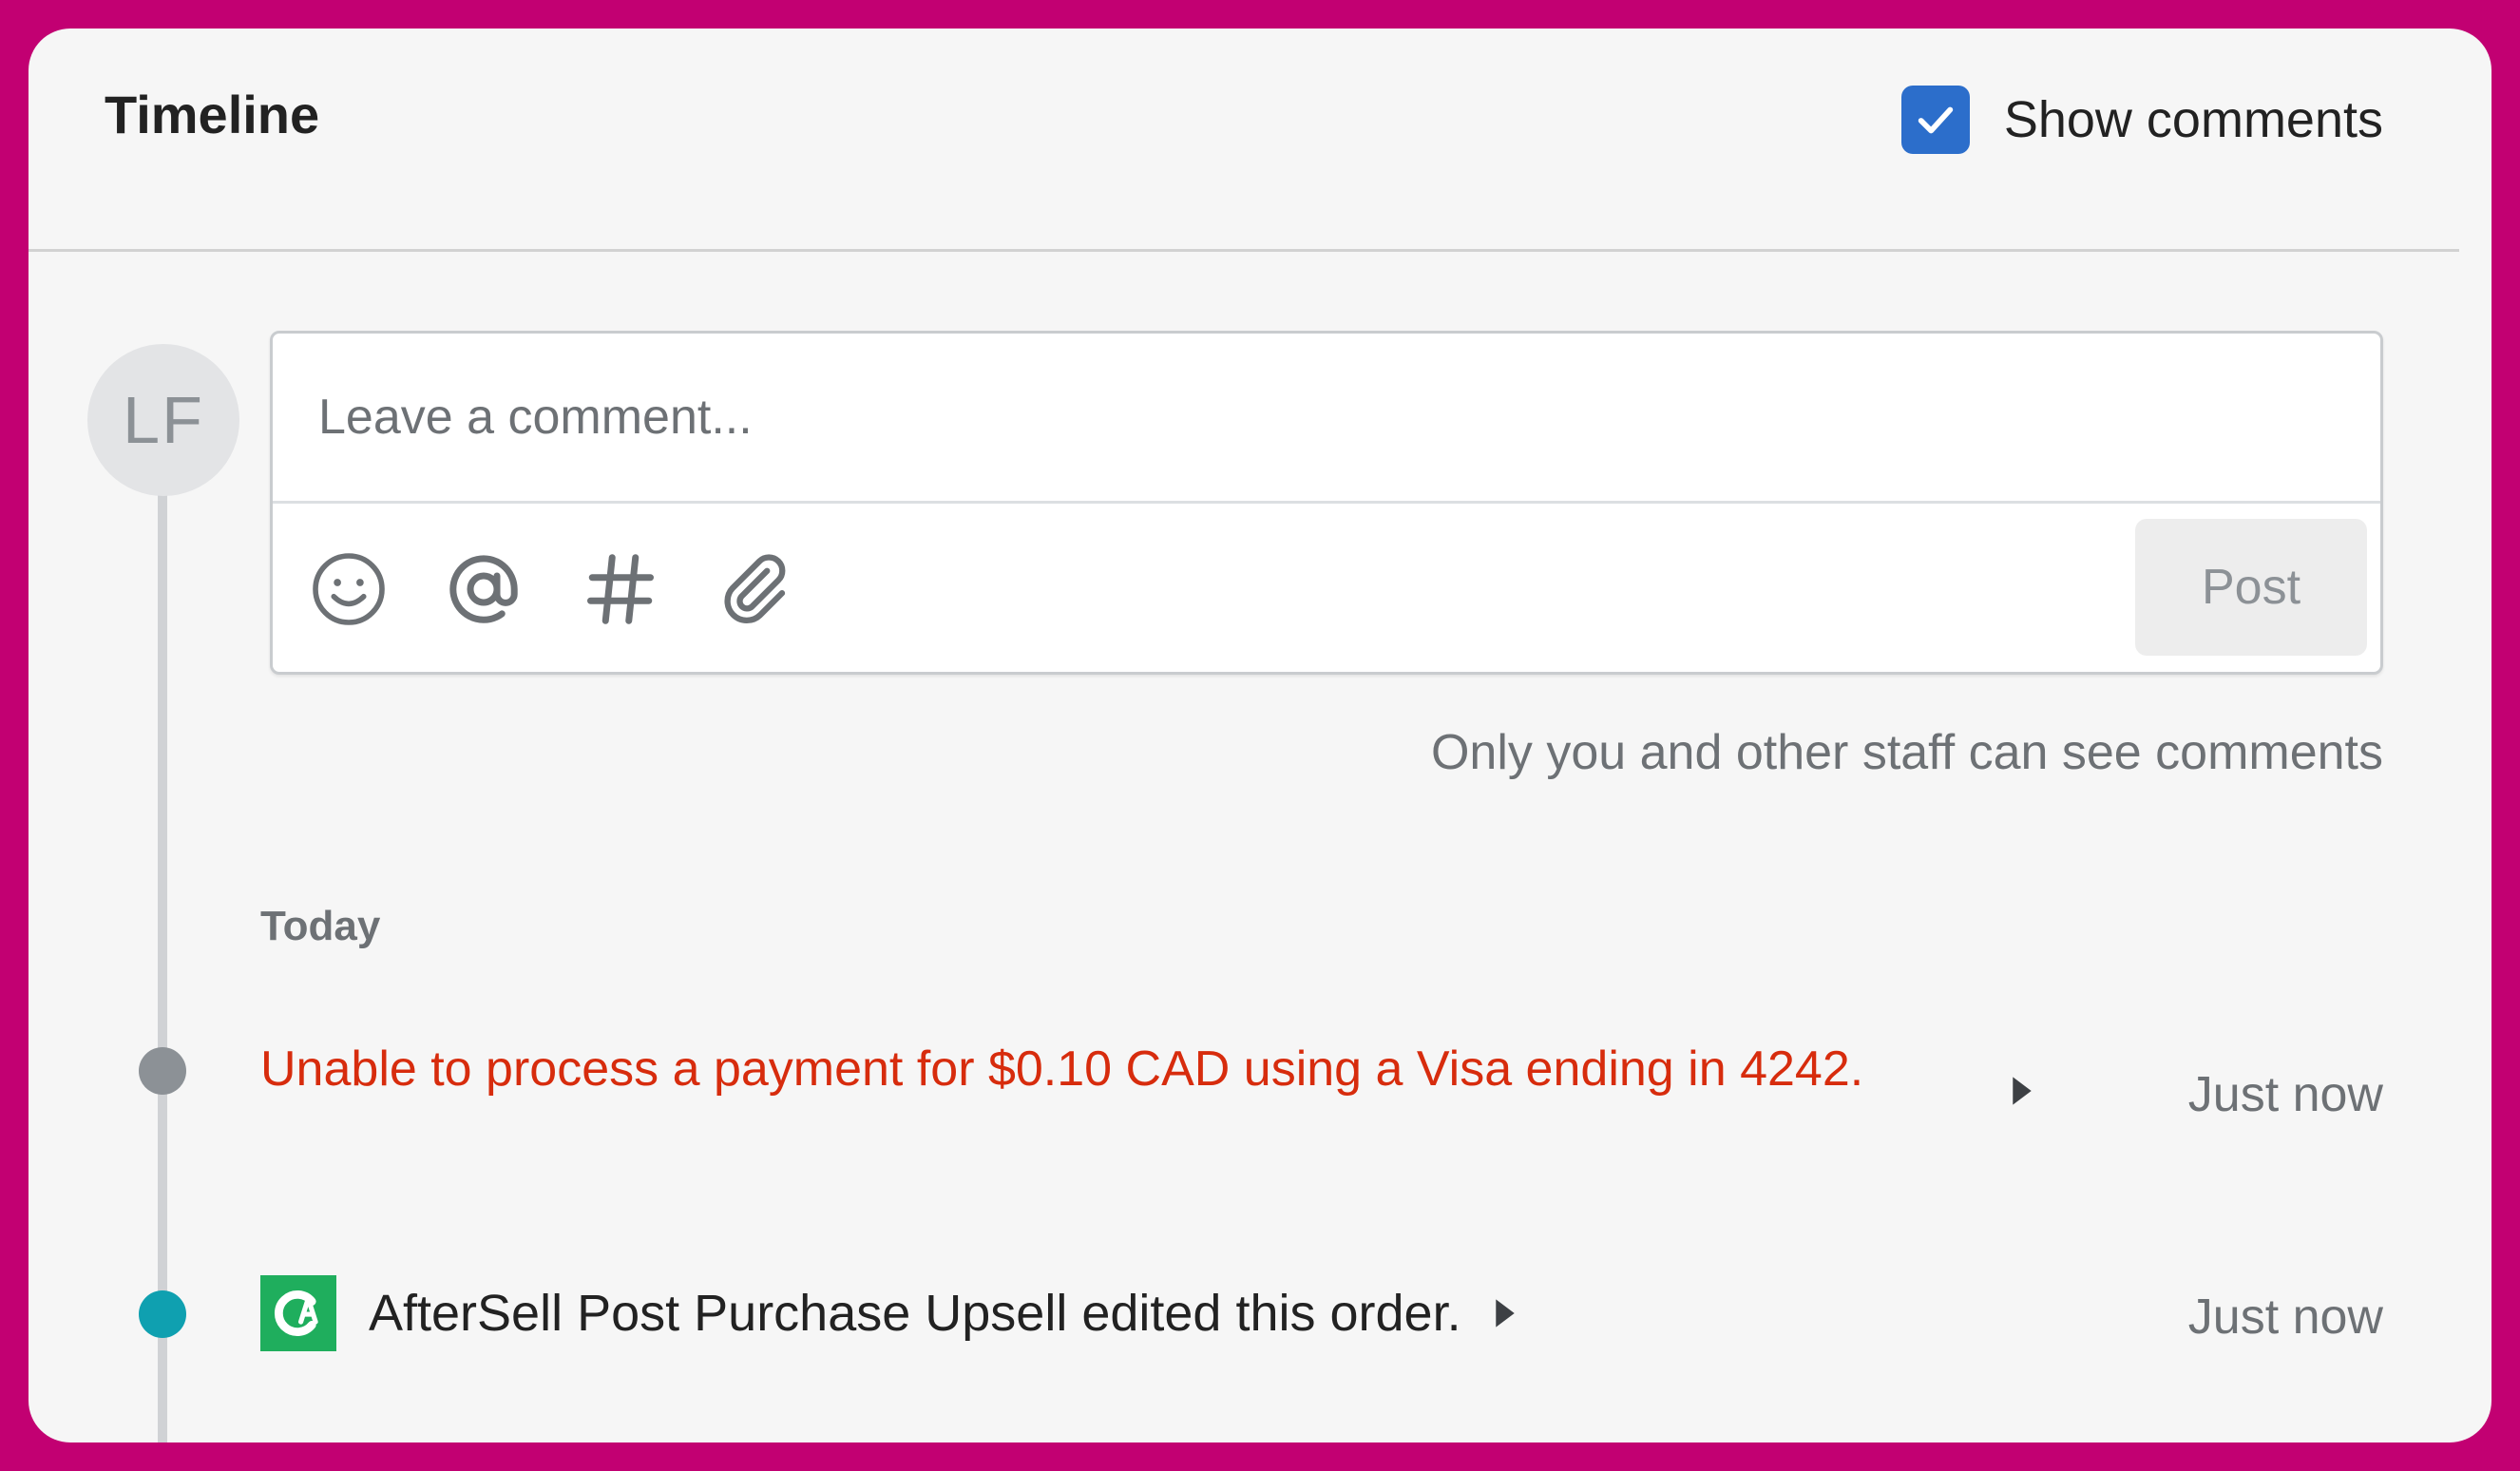 The image size is (2520, 1471). What do you see at coordinates (163, 420) in the screenshot?
I see `avatar: LF` at bounding box center [163, 420].